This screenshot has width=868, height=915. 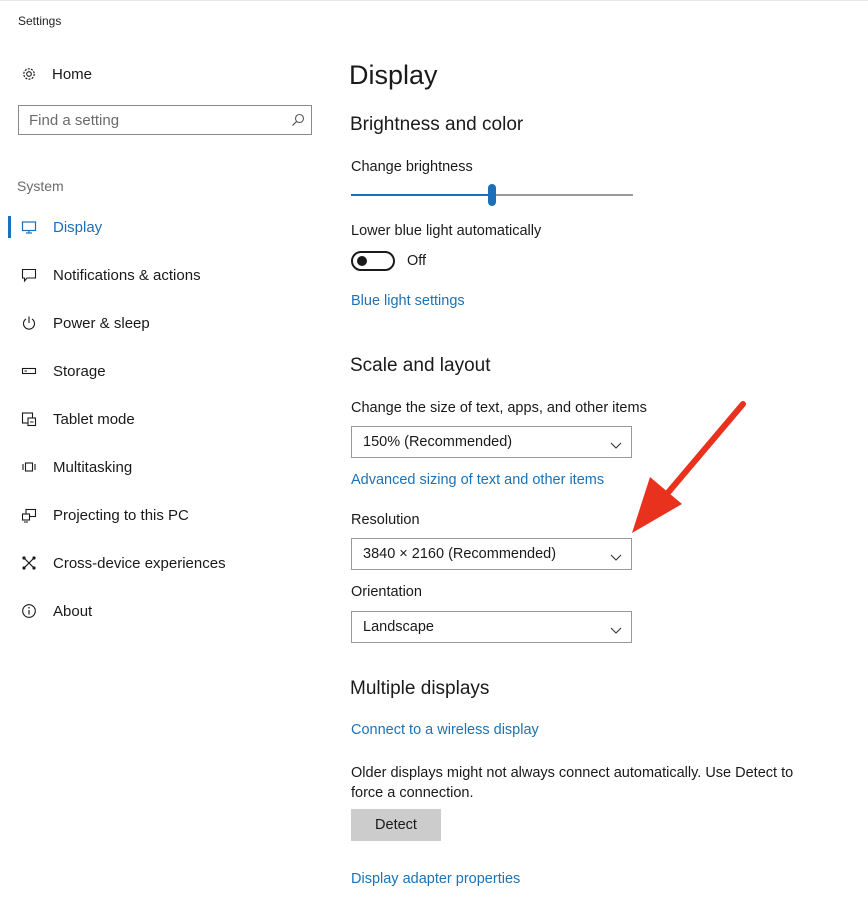 What do you see at coordinates (29, 323) in the screenshot?
I see `power-icon` at bounding box center [29, 323].